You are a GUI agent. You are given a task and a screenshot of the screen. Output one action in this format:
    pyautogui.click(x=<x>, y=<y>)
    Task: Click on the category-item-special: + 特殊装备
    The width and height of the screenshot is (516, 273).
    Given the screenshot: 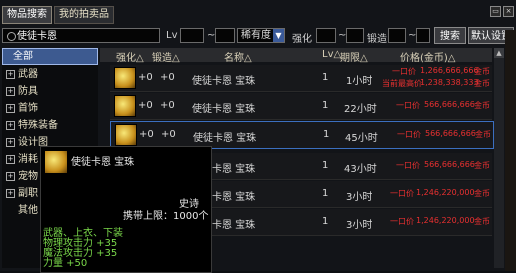 What is the action you would take?
    pyautogui.click(x=50, y=125)
    